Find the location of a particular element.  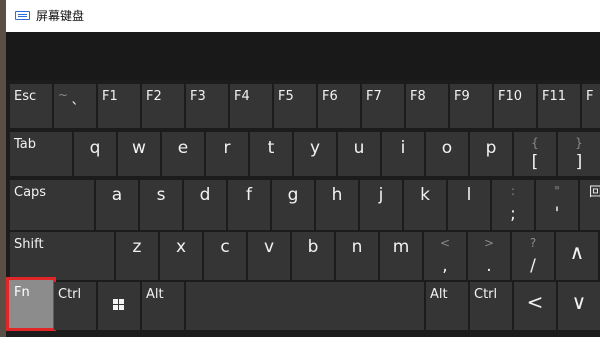

key-left-bracket: {[ is located at coordinates (535, 154).